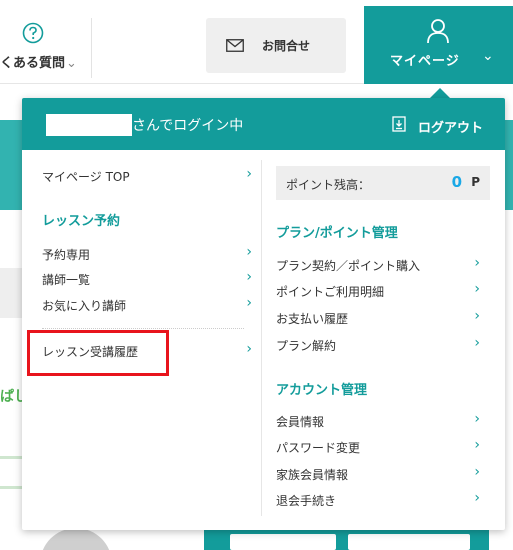 The image size is (513, 550). Describe the element at coordinates (81, 221) in the screenshot. I see `section-lesson-booking: レッスン予約` at that location.